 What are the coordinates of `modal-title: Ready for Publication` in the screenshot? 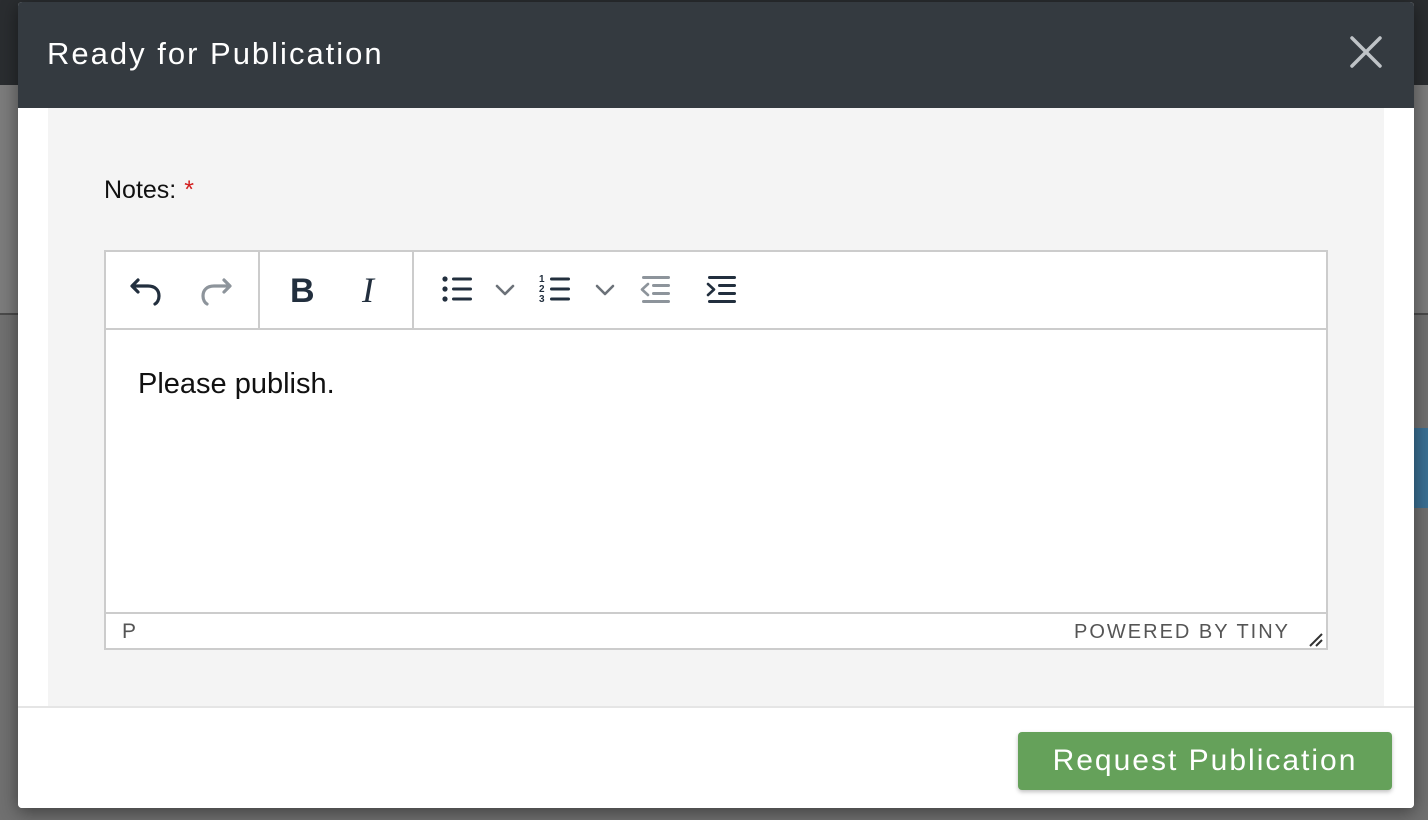 It's located at (215, 53).